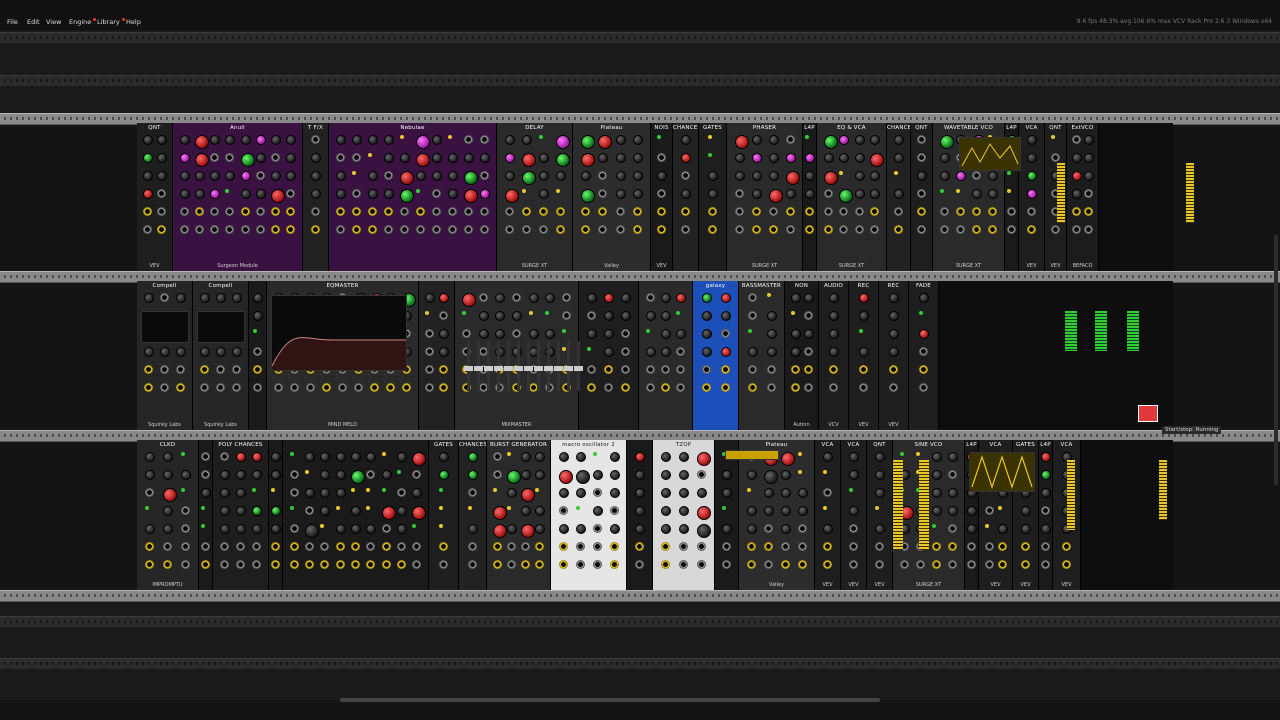  Describe the element at coordinates (716, 355) in the screenshot. I see `module-galaxy: galaxy` at that location.